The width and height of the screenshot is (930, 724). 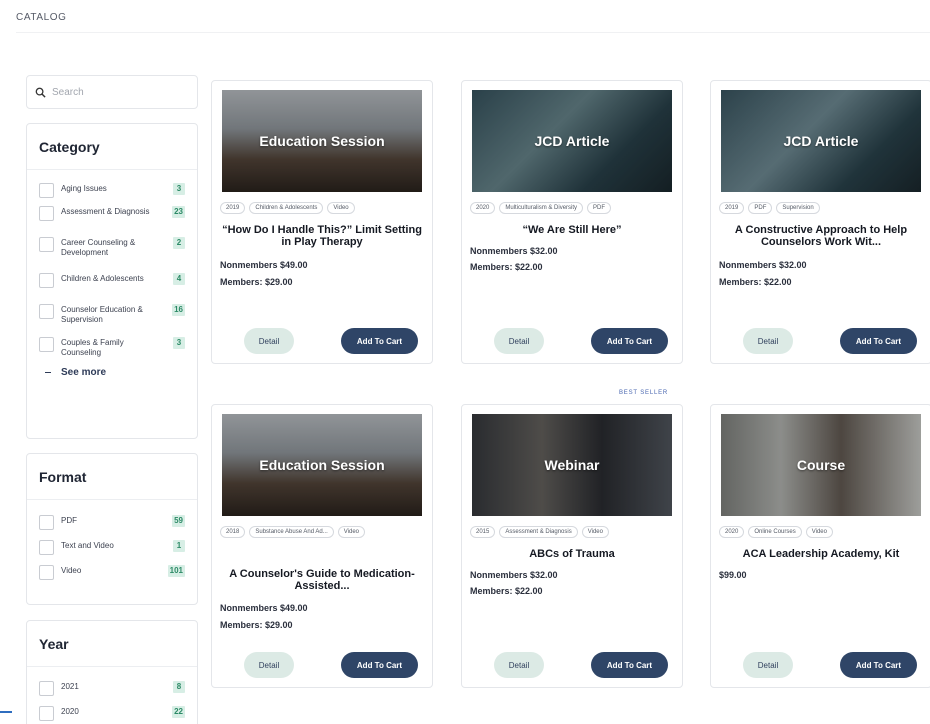 I want to click on search-icon, so click(x=40, y=92).